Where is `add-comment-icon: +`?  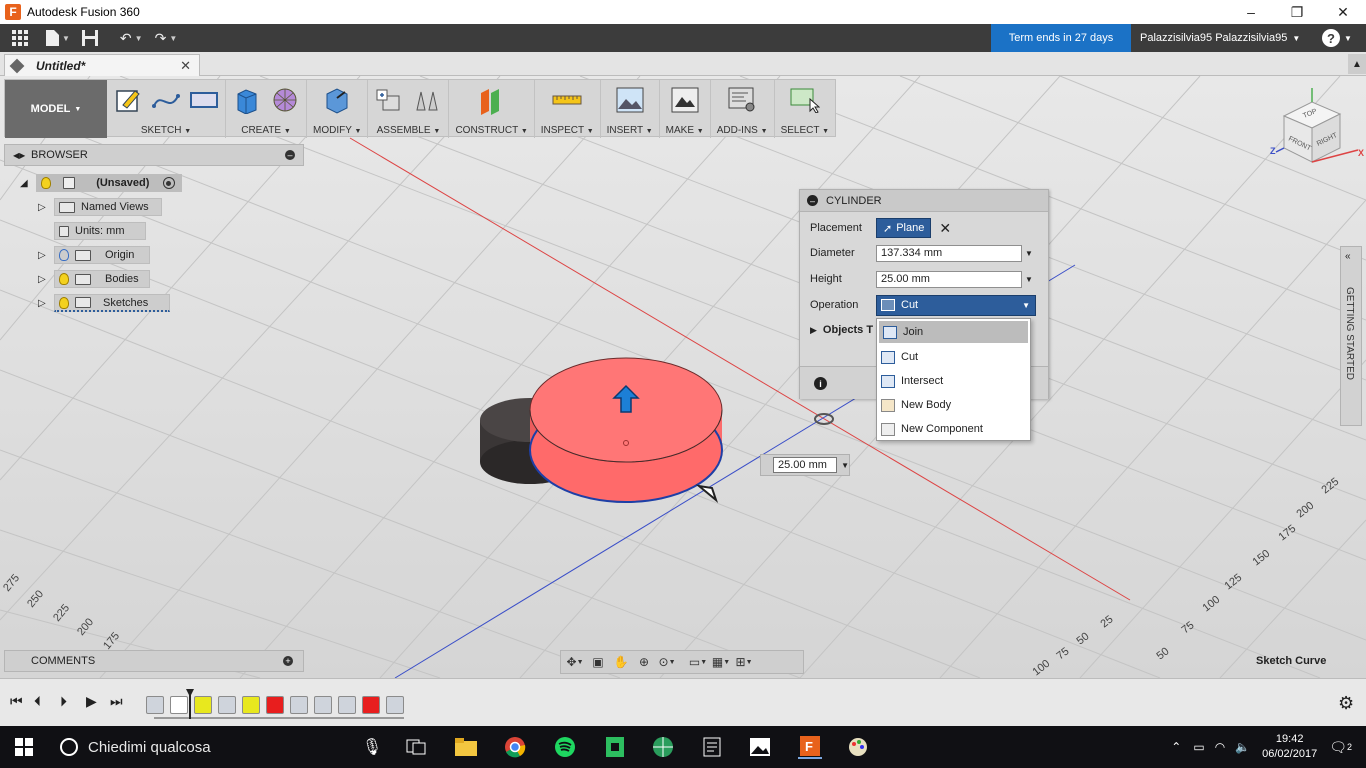 add-comment-icon: + is located at coordinates (288, 661).